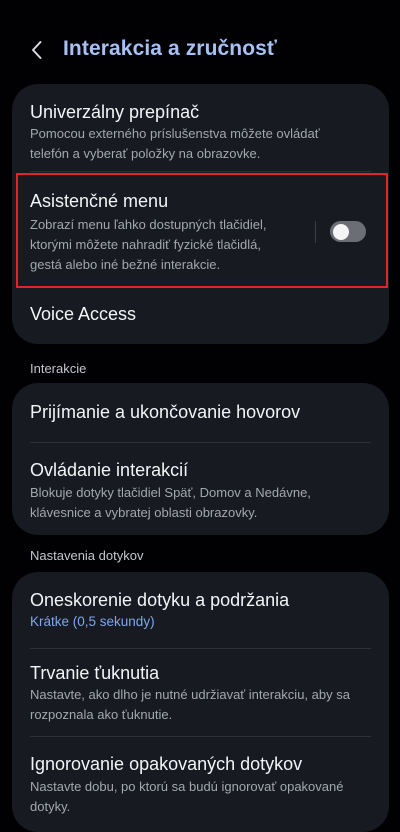  What do you see at coordinates (166, 764) in the screenshot?
I see `ignore-repeated-title: Ignorovanie opakovaných dotykov` at bounding box center [166, 764].